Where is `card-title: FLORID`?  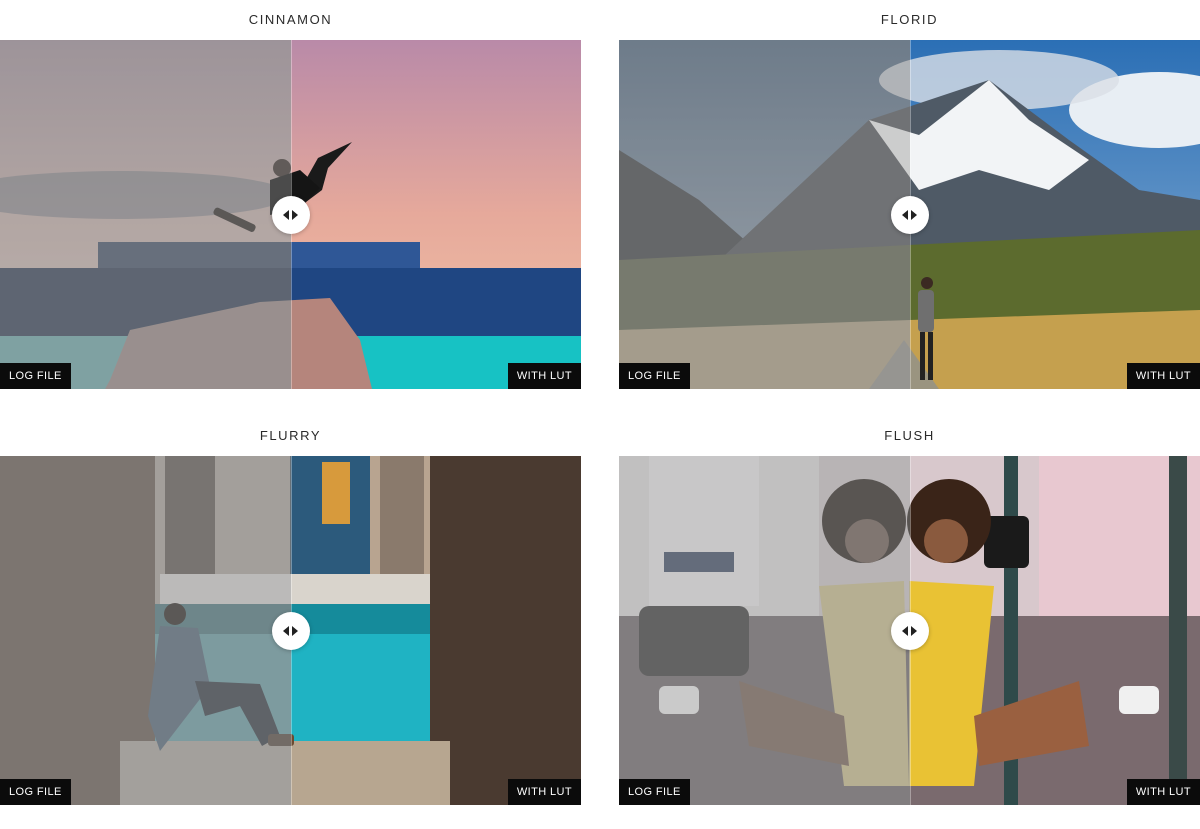 card-title: FLORID is located at coordinates (909, 19).